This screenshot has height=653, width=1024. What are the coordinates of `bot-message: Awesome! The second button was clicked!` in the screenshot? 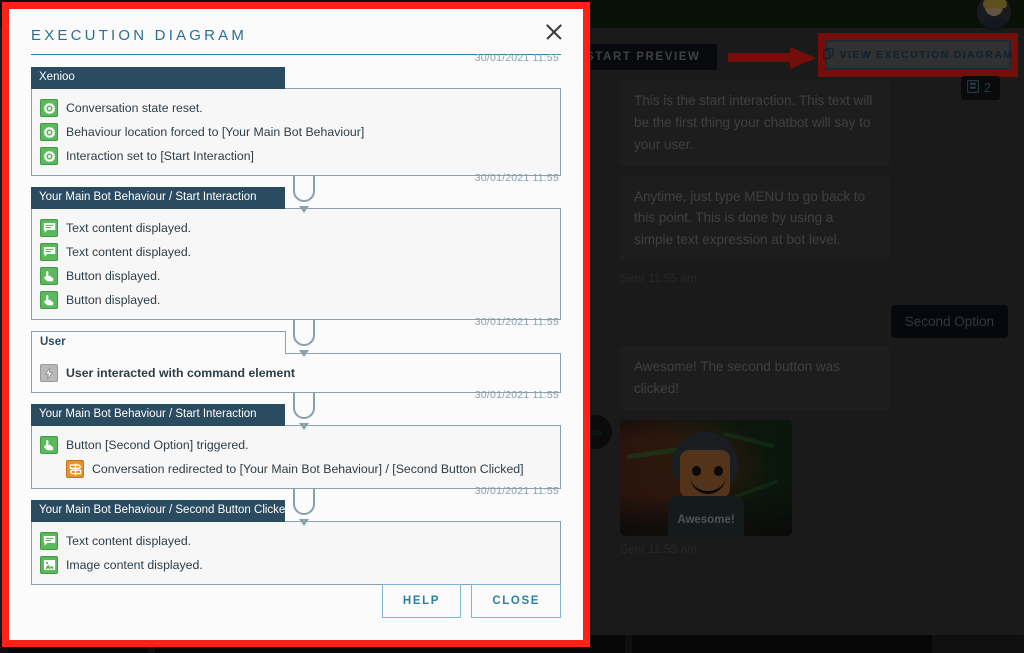 It's located at (755, 378).